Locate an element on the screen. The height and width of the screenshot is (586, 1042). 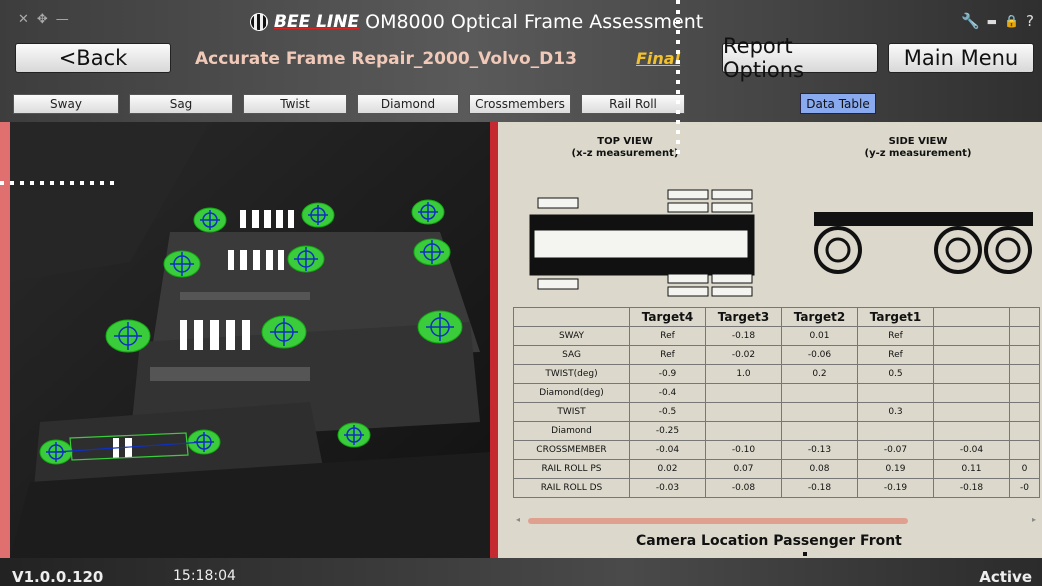
table-header: Target4 is located at coordinates (667, 317).